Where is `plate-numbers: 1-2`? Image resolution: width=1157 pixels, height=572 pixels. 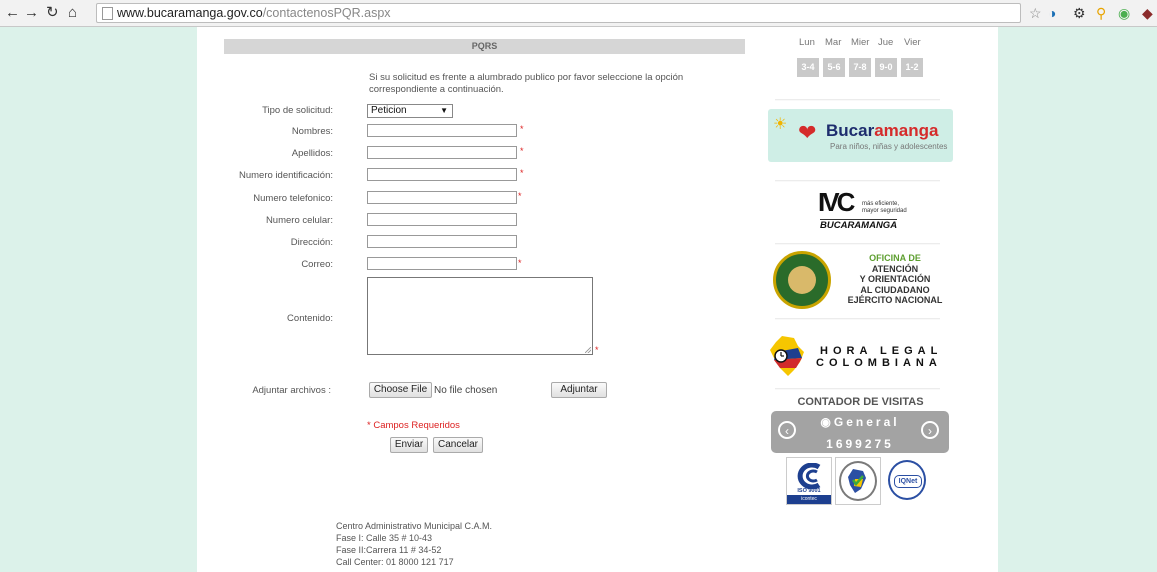 plate-numbers: 1-2 is located at coordinates (912, 67).